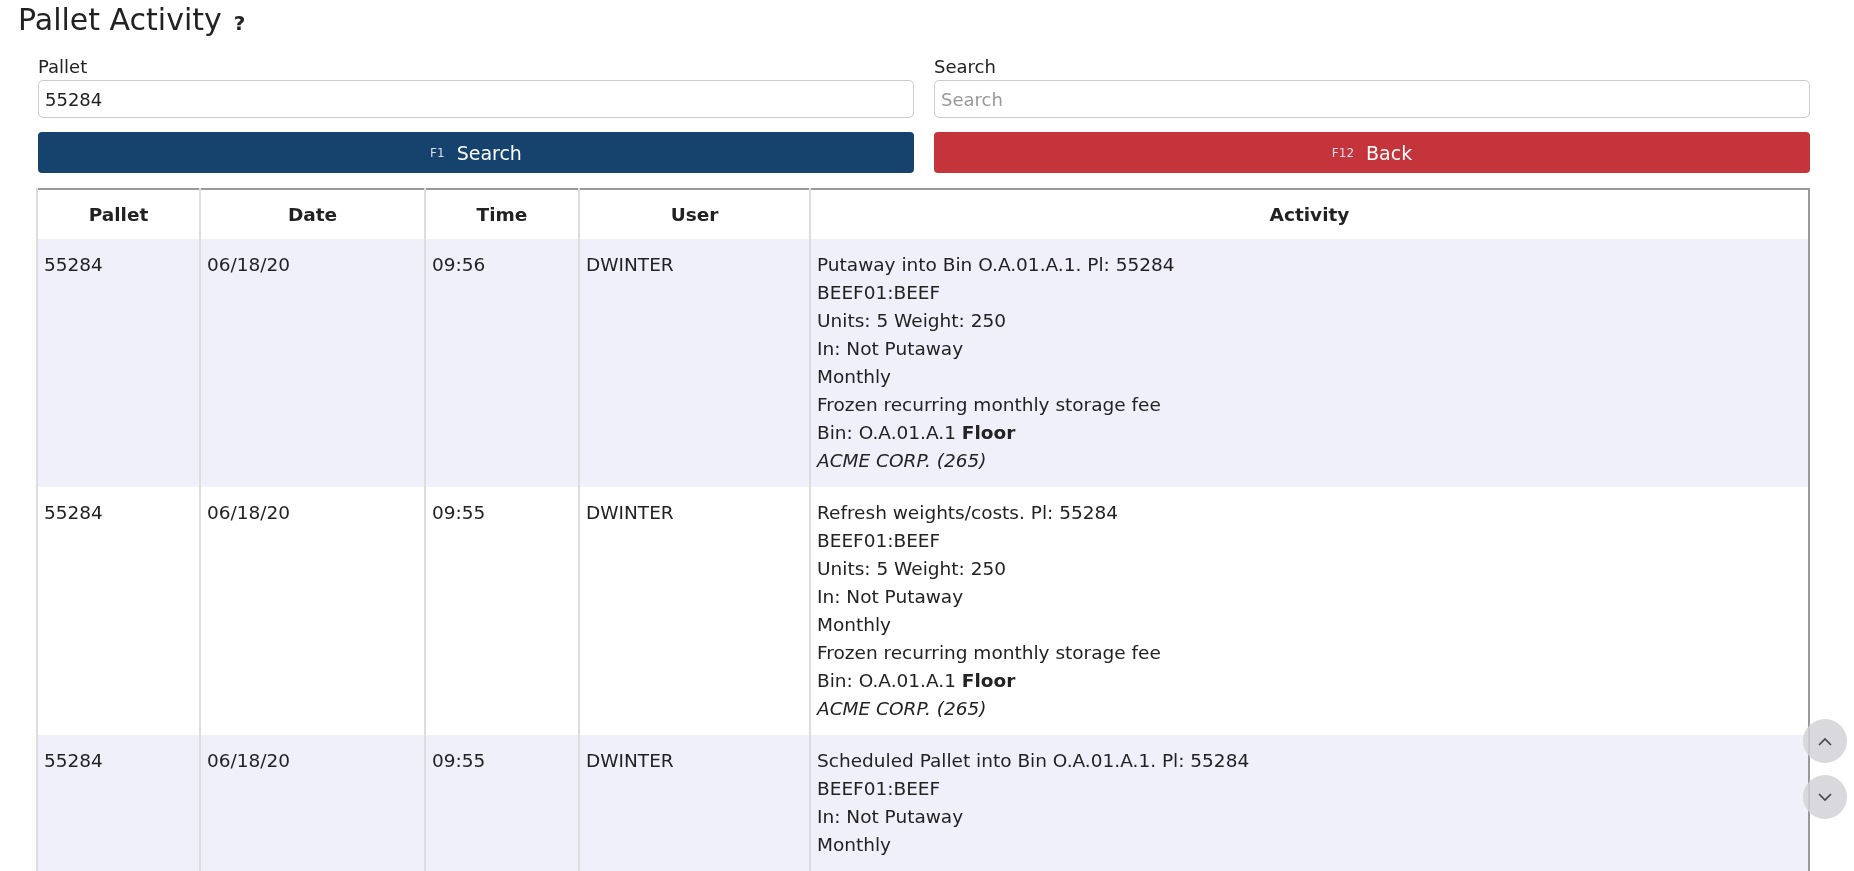 The image size is (1854, 871). I want to click on column-header: User, so click(694, 214).